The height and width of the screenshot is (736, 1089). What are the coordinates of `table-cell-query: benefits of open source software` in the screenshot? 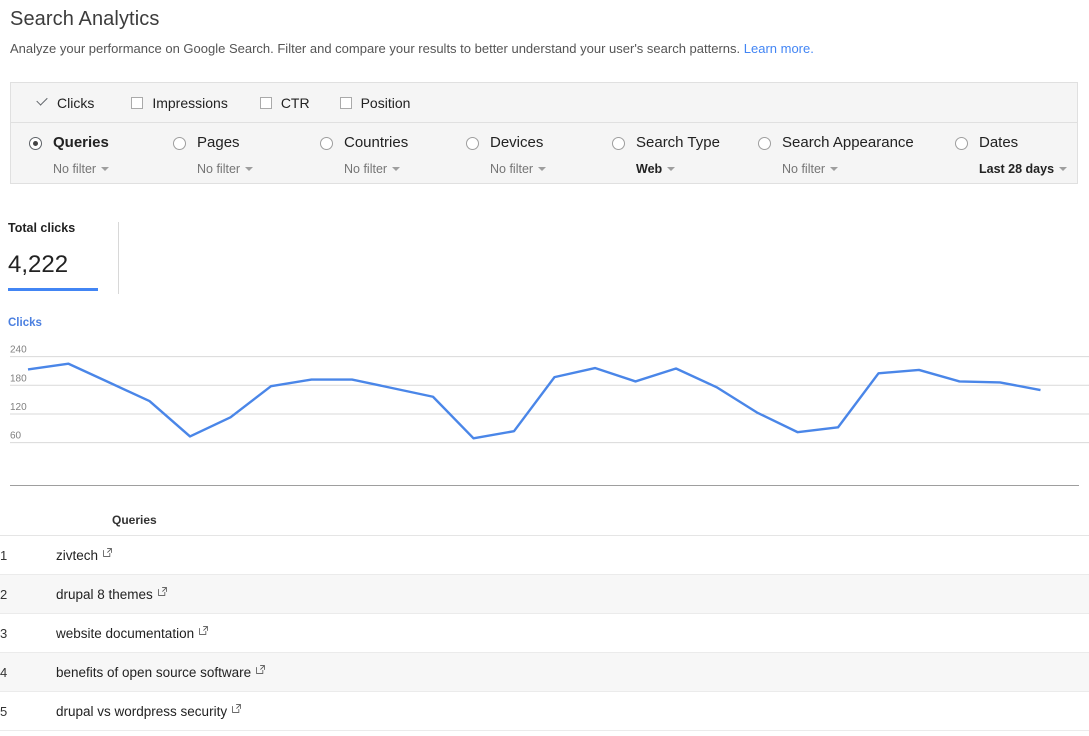 It's located at (572, 672).